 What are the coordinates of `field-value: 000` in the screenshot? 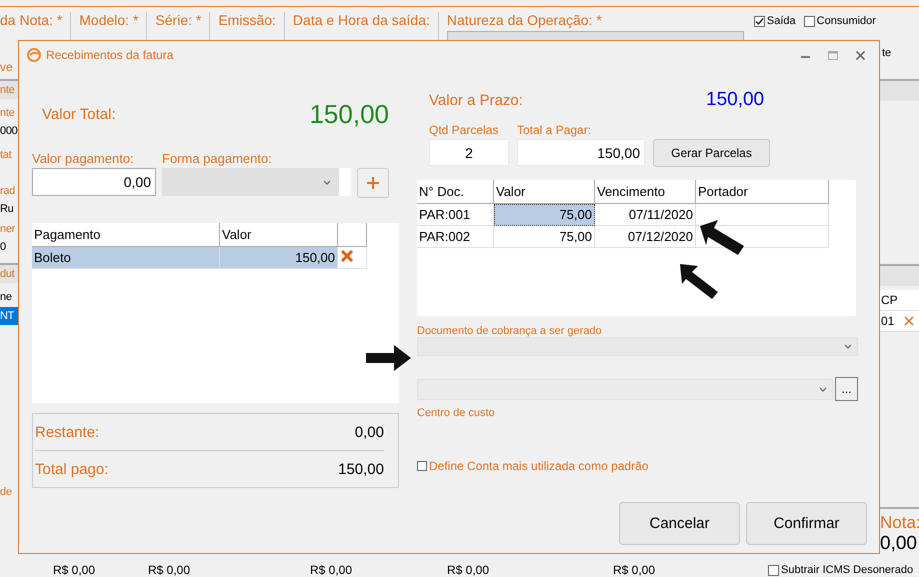 It's located at (9, 131).